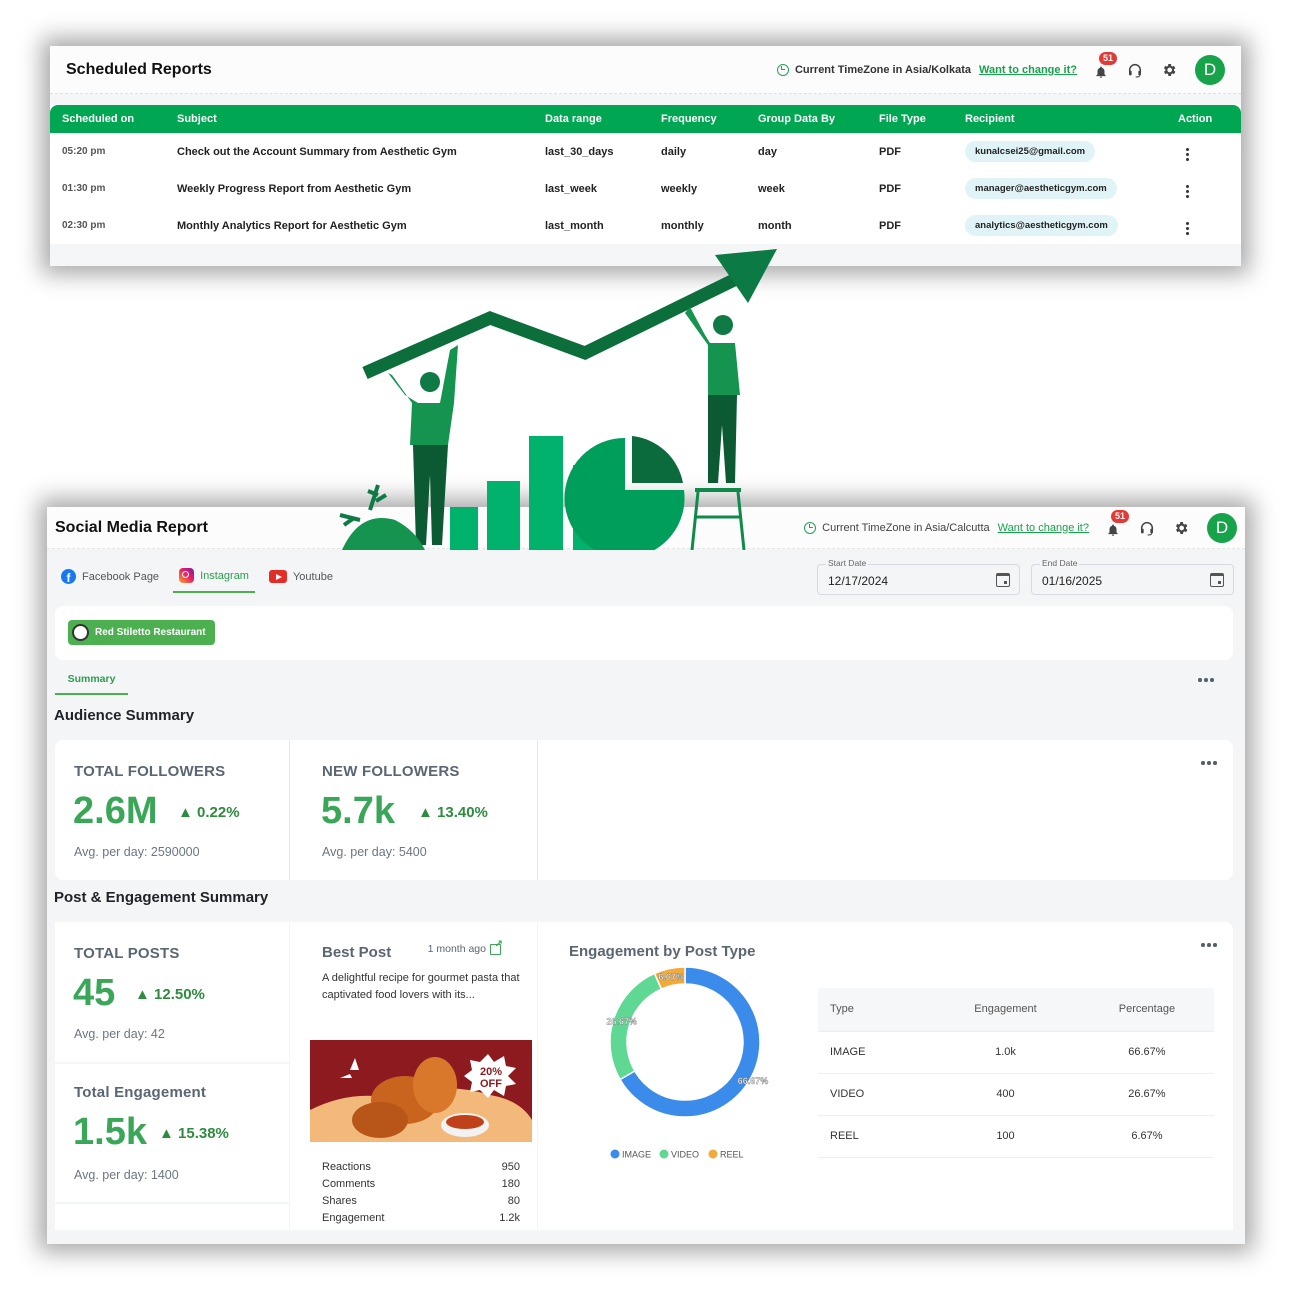 The width and height of the screenshot is (1291, 1291). What do you see at coordinates (161, 897) in the screenshot?
I see `post-engagement-summary-title: Post & Engagement Summary` at bounding box center [161, 897].